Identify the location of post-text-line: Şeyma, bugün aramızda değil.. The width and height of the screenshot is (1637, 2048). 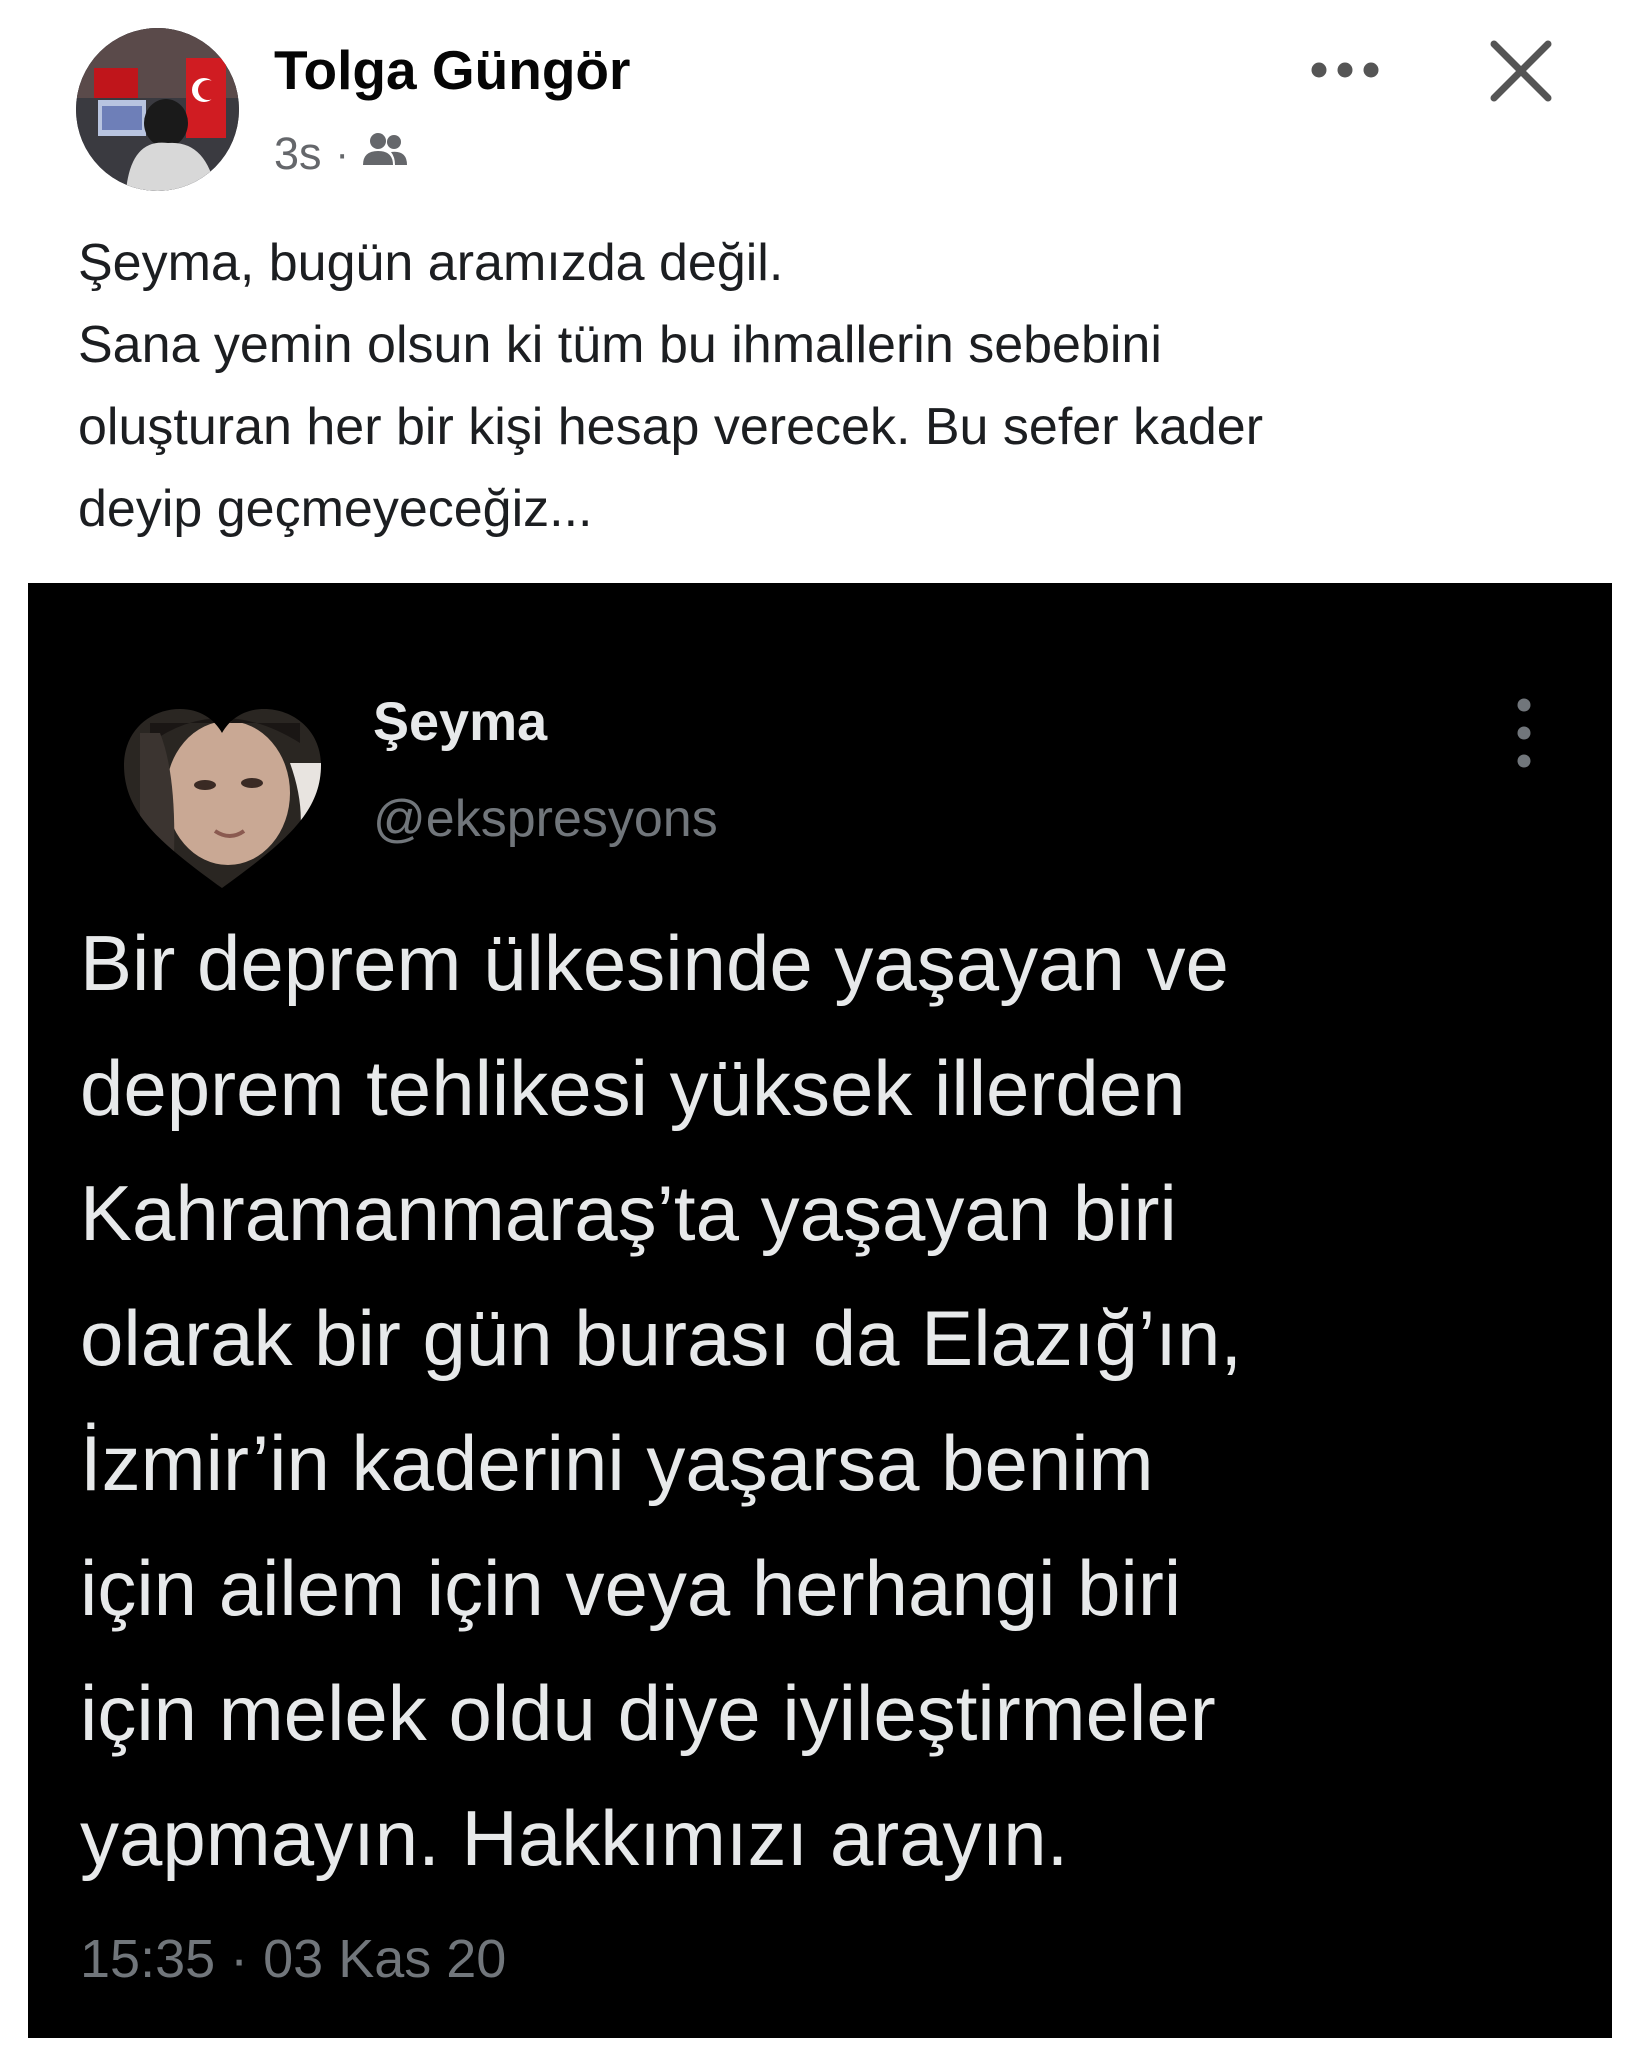
(431, 263).